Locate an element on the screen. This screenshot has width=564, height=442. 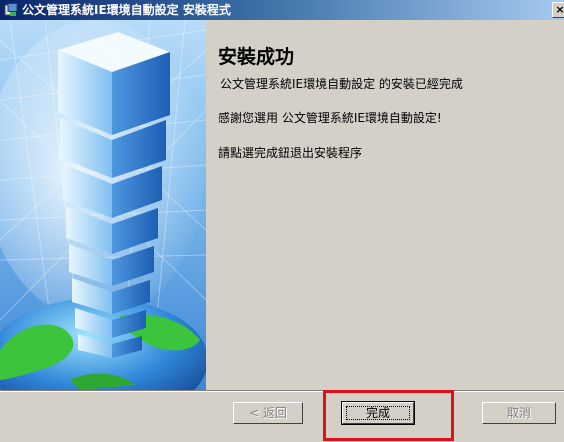
thanks-message: 感謝您選用 公文管理系統IE環境自動設定! is located at coordinates (330, 118).